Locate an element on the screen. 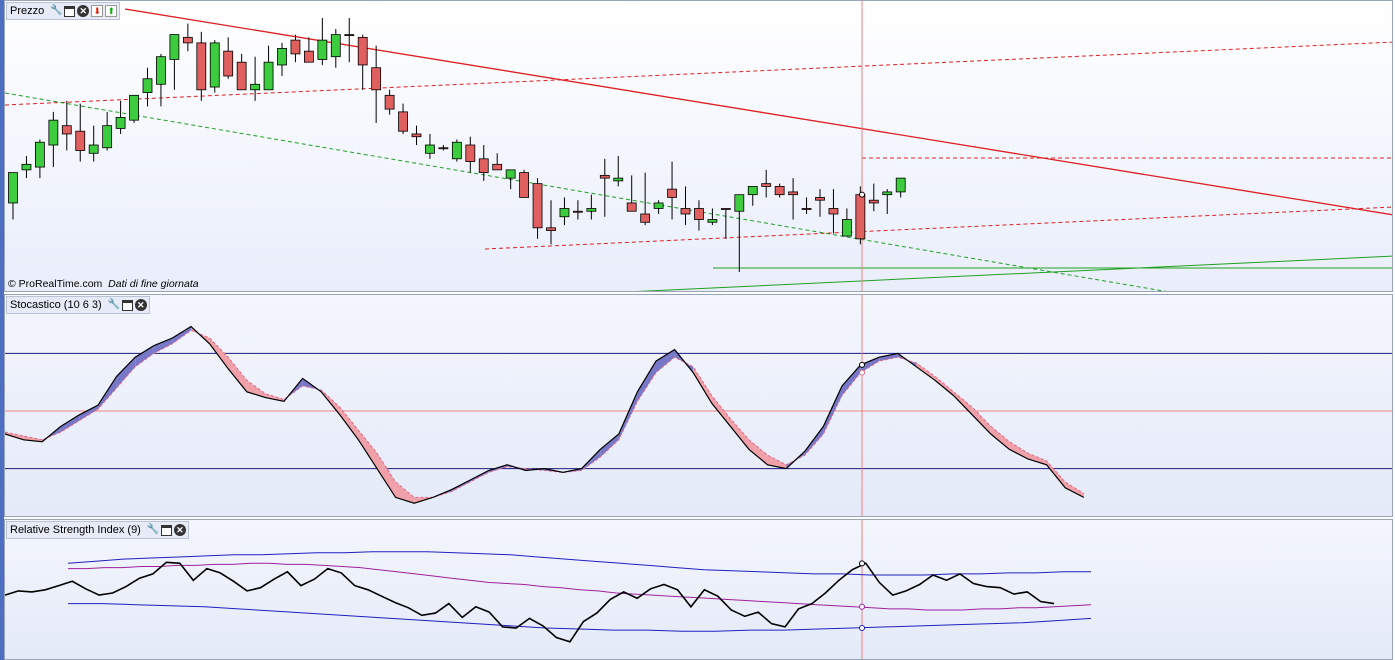 This screenshot has width=1395, height=660. copyright-label: © ProRealTime.com is located at coordinates (55, 284).